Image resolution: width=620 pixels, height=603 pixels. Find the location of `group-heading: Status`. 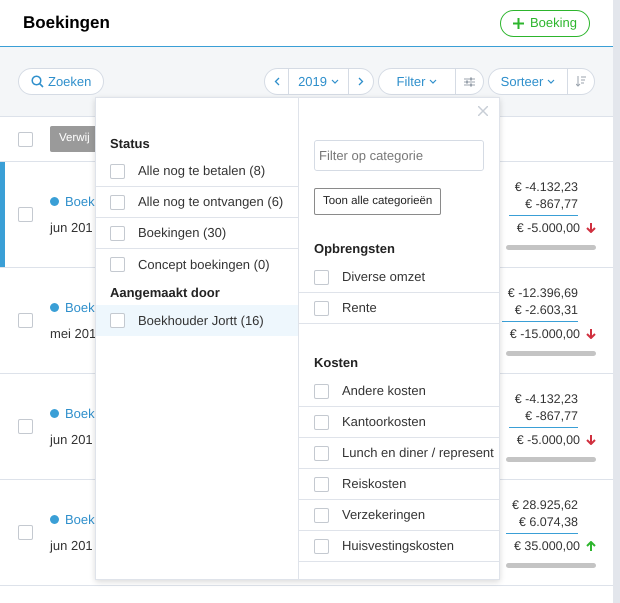

group-heading: Status is located at coordinates (130, 143).